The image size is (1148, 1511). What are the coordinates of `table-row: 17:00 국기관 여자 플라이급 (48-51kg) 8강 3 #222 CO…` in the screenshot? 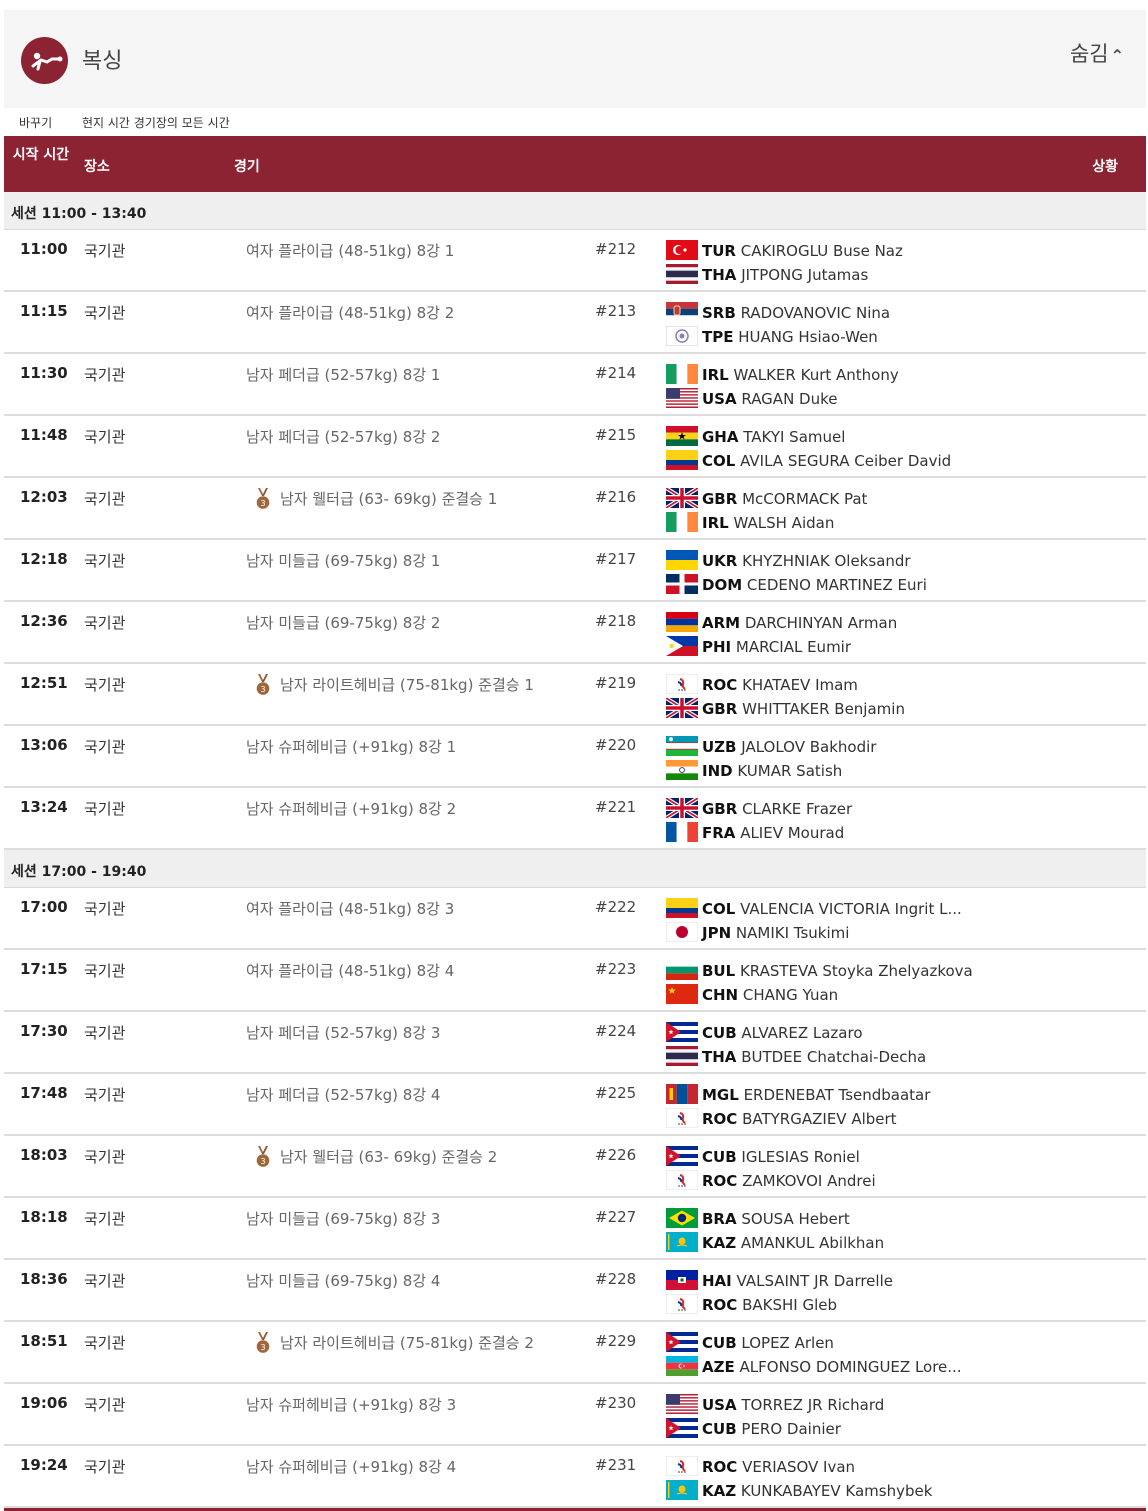 It's located at (575, 919).